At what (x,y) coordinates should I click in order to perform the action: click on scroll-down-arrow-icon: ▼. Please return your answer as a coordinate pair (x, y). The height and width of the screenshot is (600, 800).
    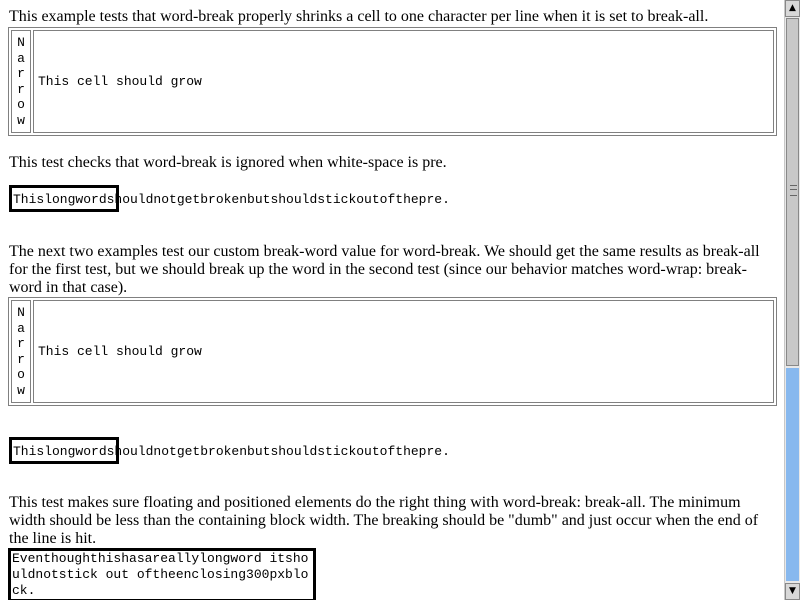
    Looking at the image, I should click on (792, 591).